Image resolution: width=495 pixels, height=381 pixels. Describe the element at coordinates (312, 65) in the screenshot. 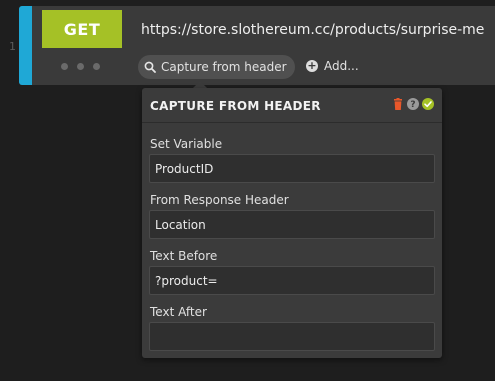

I see `plus-circle-icon: +` at that location.